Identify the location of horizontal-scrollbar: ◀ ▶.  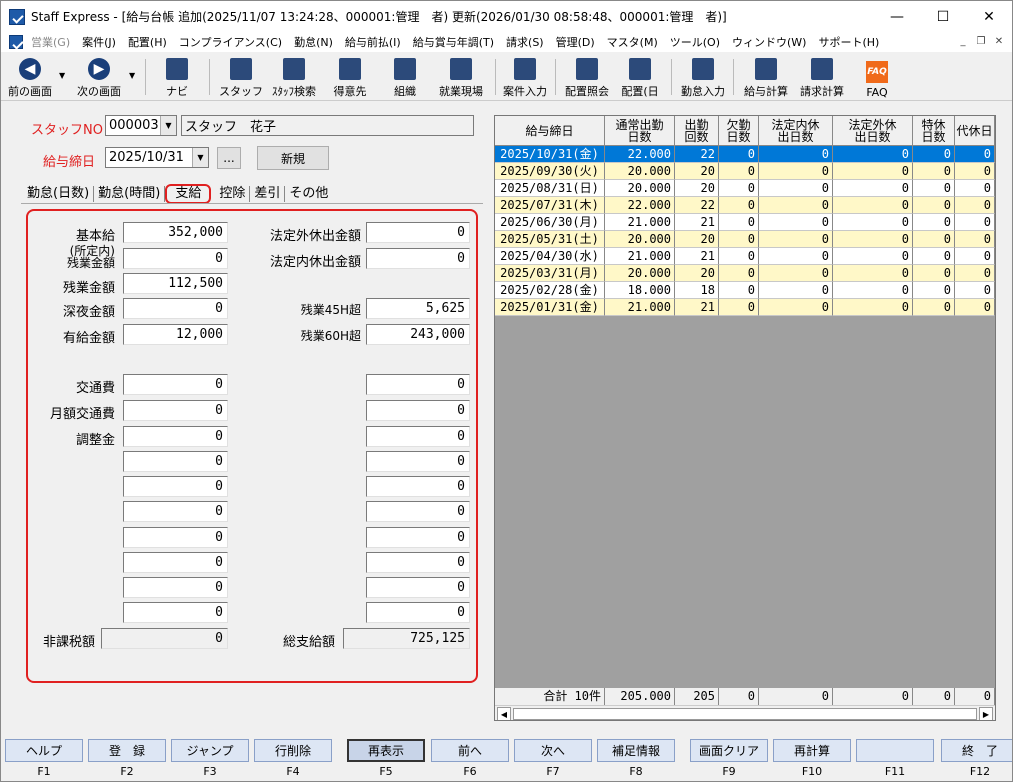
(745, 712).